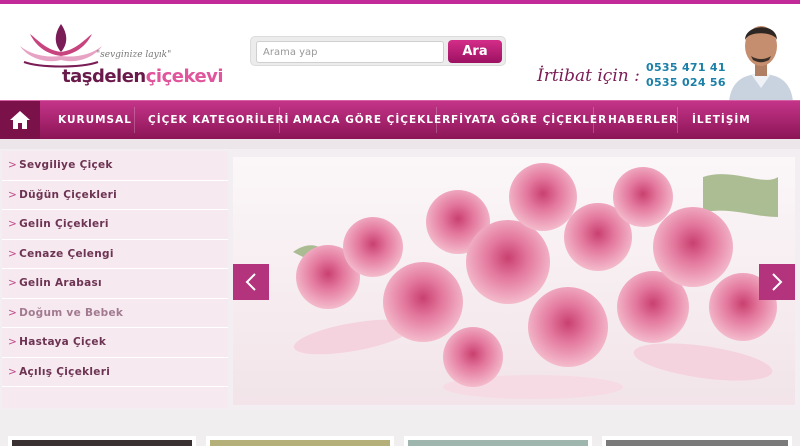  Describe the element at coordinates (66, 165) in the screenshot. I see `sidebar-item-label: Sevgiliye Çiçek` at that location.